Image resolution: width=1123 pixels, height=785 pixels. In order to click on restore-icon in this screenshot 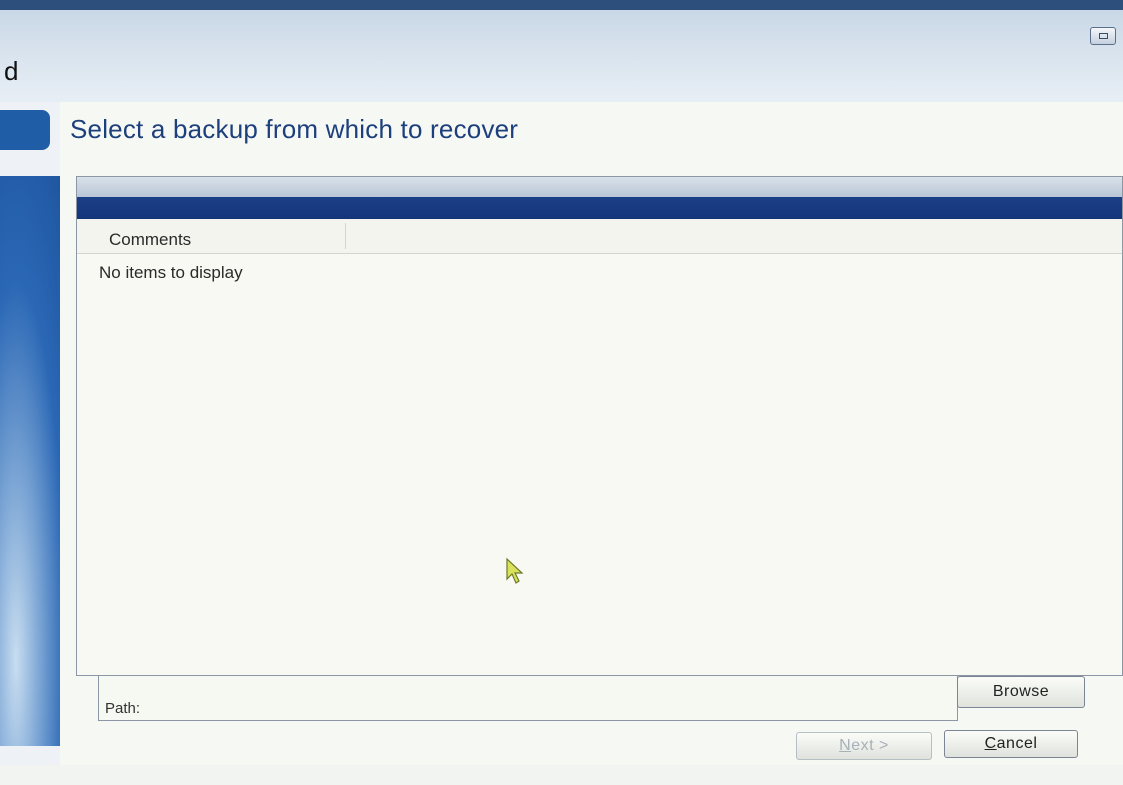, I will do `click(1103, 36)`.